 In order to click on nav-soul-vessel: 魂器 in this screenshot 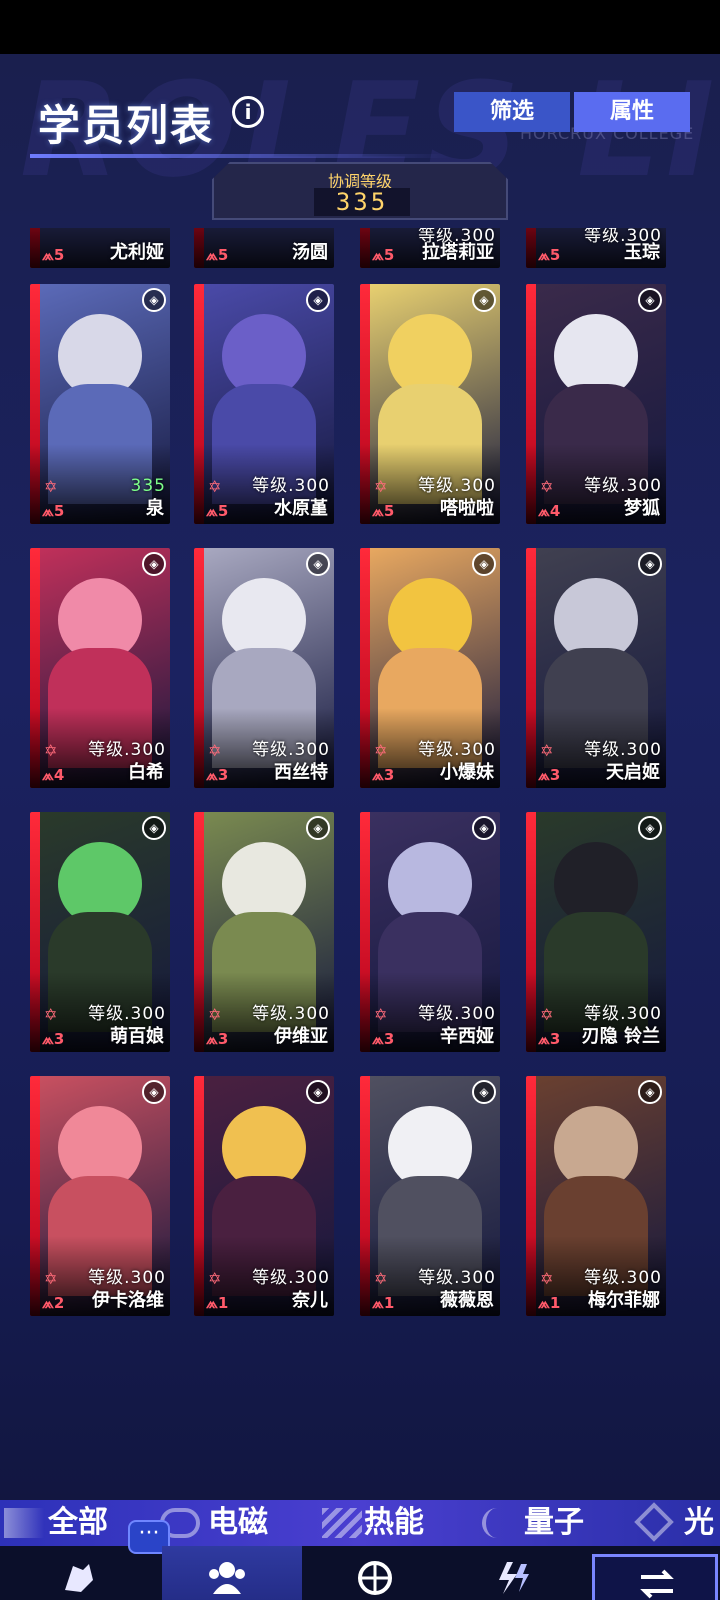, I will do `click(375, 1573)`.